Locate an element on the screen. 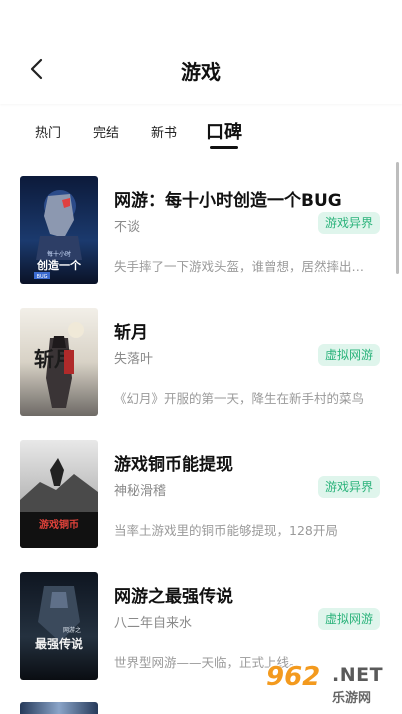  site-watermark-logo: 962 .NET 乐游网 is located at coordinates (325, 684).